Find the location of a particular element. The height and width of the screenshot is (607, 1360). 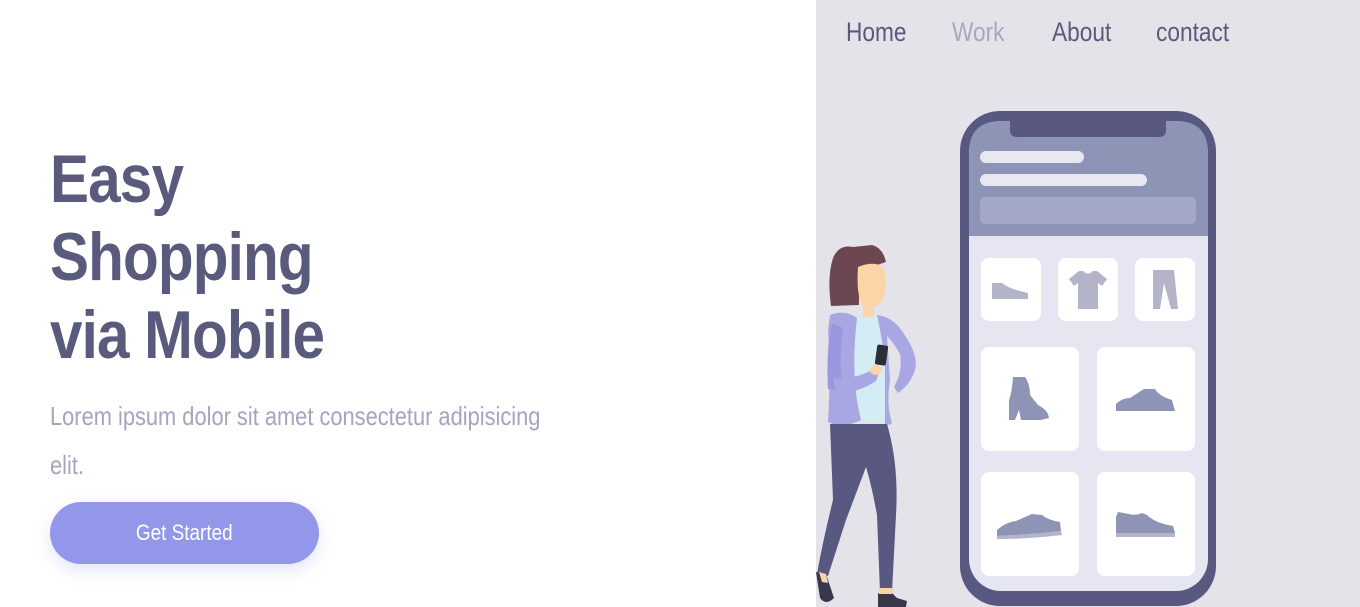

get-started-label: Get Started is located at coordinates (184, 532).